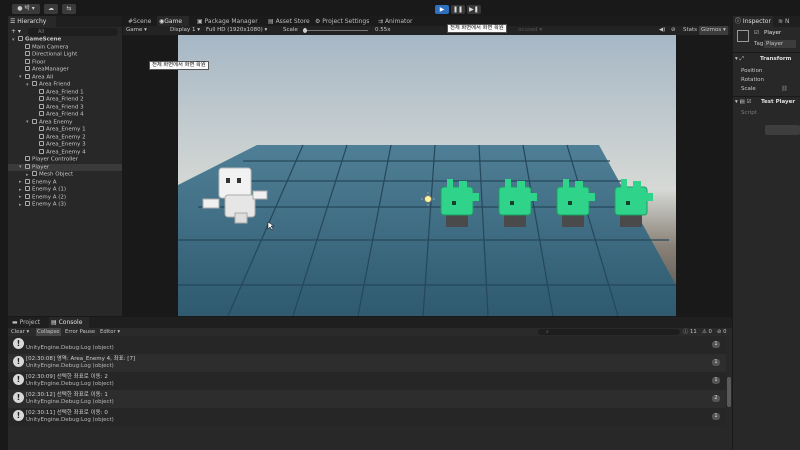 The image size is (800, 450). Describe the element at coordinates (65, 197) in the screenshot. I see `hierarchy-item: ▸ Enemy A (2)` at that location.